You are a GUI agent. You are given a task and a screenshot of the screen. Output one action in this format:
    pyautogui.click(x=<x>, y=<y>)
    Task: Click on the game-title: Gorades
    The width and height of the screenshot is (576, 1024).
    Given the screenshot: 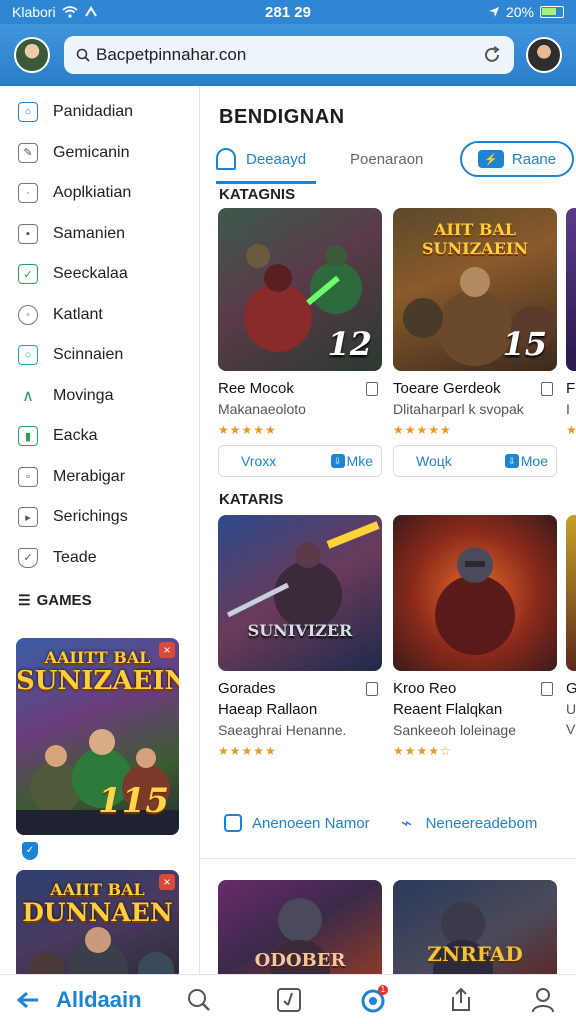 What is the action you would take?
    pyautogui.click(x=247, y=688)
    